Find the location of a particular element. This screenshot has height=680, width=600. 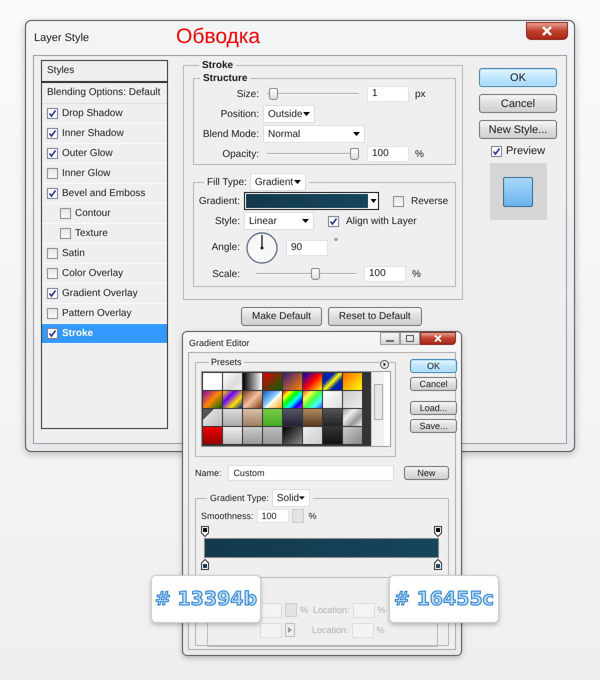

style-item: Color Overlay is located at coordinates (104, 274).